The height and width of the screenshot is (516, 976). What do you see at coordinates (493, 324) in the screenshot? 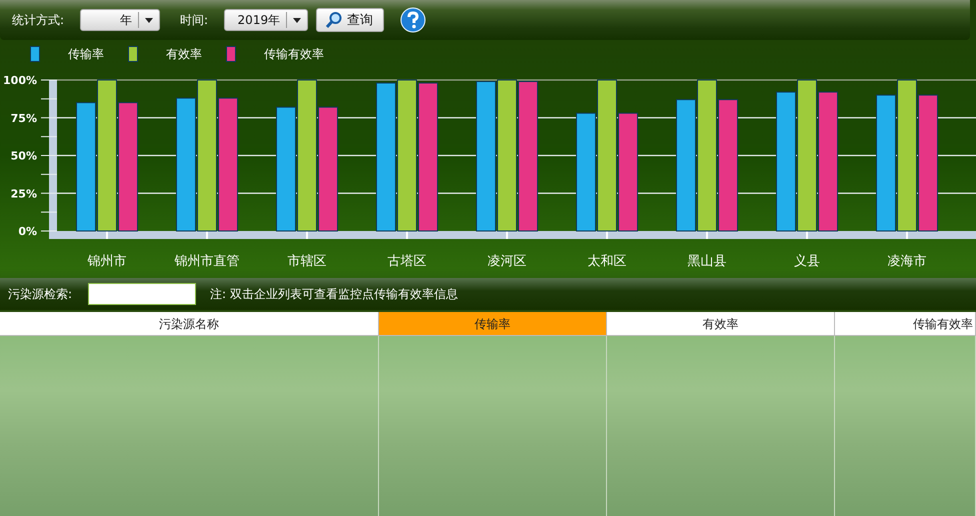
I see `column-header: 传输率` at bounding box center [493, 324].